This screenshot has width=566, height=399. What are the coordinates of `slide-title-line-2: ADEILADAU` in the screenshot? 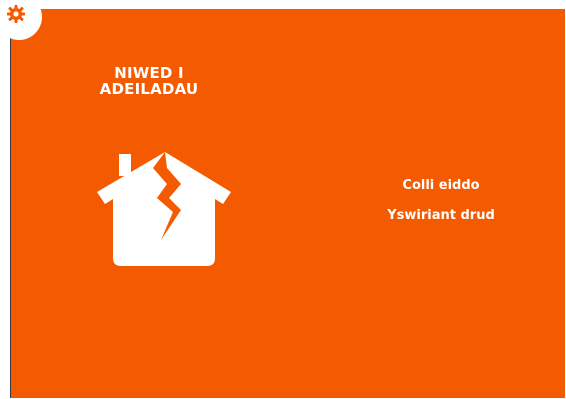 It's located at (149, 89).